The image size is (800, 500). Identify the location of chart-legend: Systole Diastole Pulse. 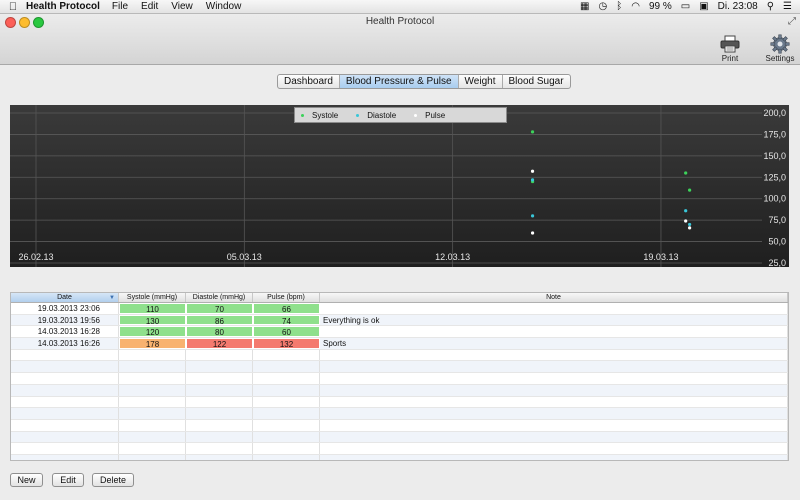
(400, 115).